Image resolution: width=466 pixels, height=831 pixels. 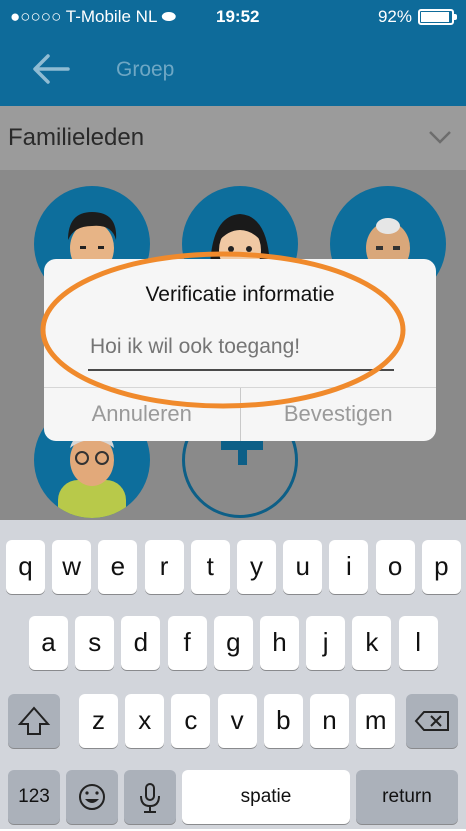 I want to click on key-t: t, so click(x=210, y=567).